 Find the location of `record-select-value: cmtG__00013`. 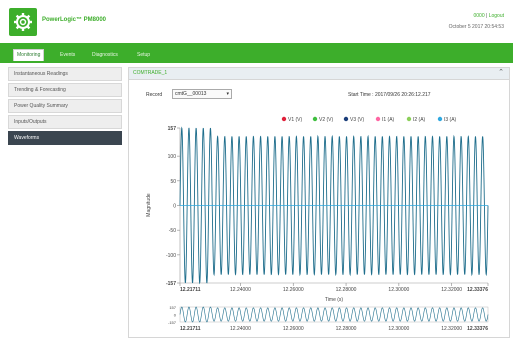

record-select-value: cmtG__00013 is located at coordinates (191, 94).